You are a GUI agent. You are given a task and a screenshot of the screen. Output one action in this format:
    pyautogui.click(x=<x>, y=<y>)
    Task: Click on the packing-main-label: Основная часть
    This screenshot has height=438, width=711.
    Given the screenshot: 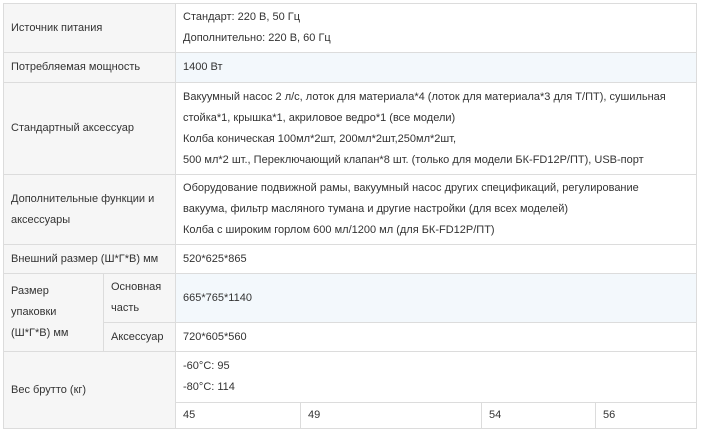 What is the action you would take?
    pyautogui.click(x=139, y=298)
    